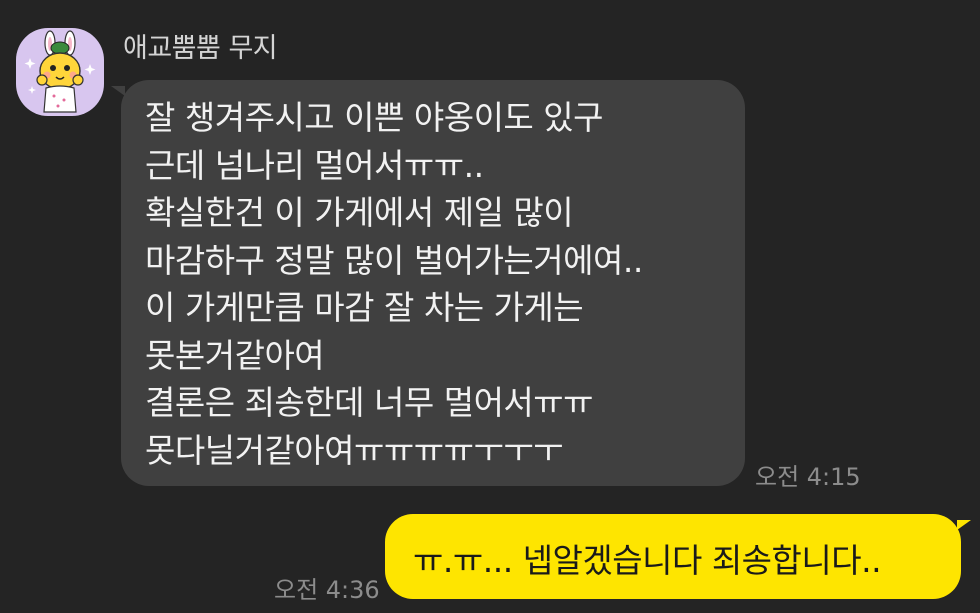 The width and height of the screenshot is (980, 613). I want to click on message-line: 확실한건 이 가게에서 제일 많이, so click(359, 212).